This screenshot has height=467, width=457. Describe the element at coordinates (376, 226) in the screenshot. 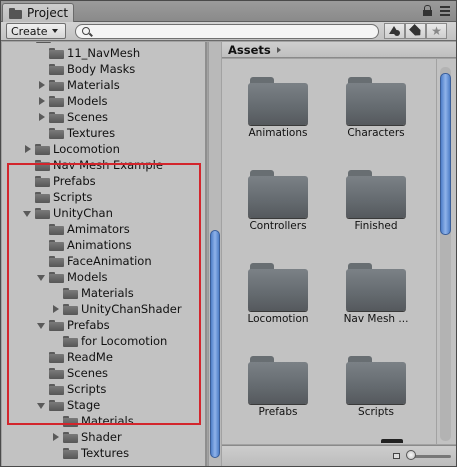

I see `asset-label: Finished` at that location.